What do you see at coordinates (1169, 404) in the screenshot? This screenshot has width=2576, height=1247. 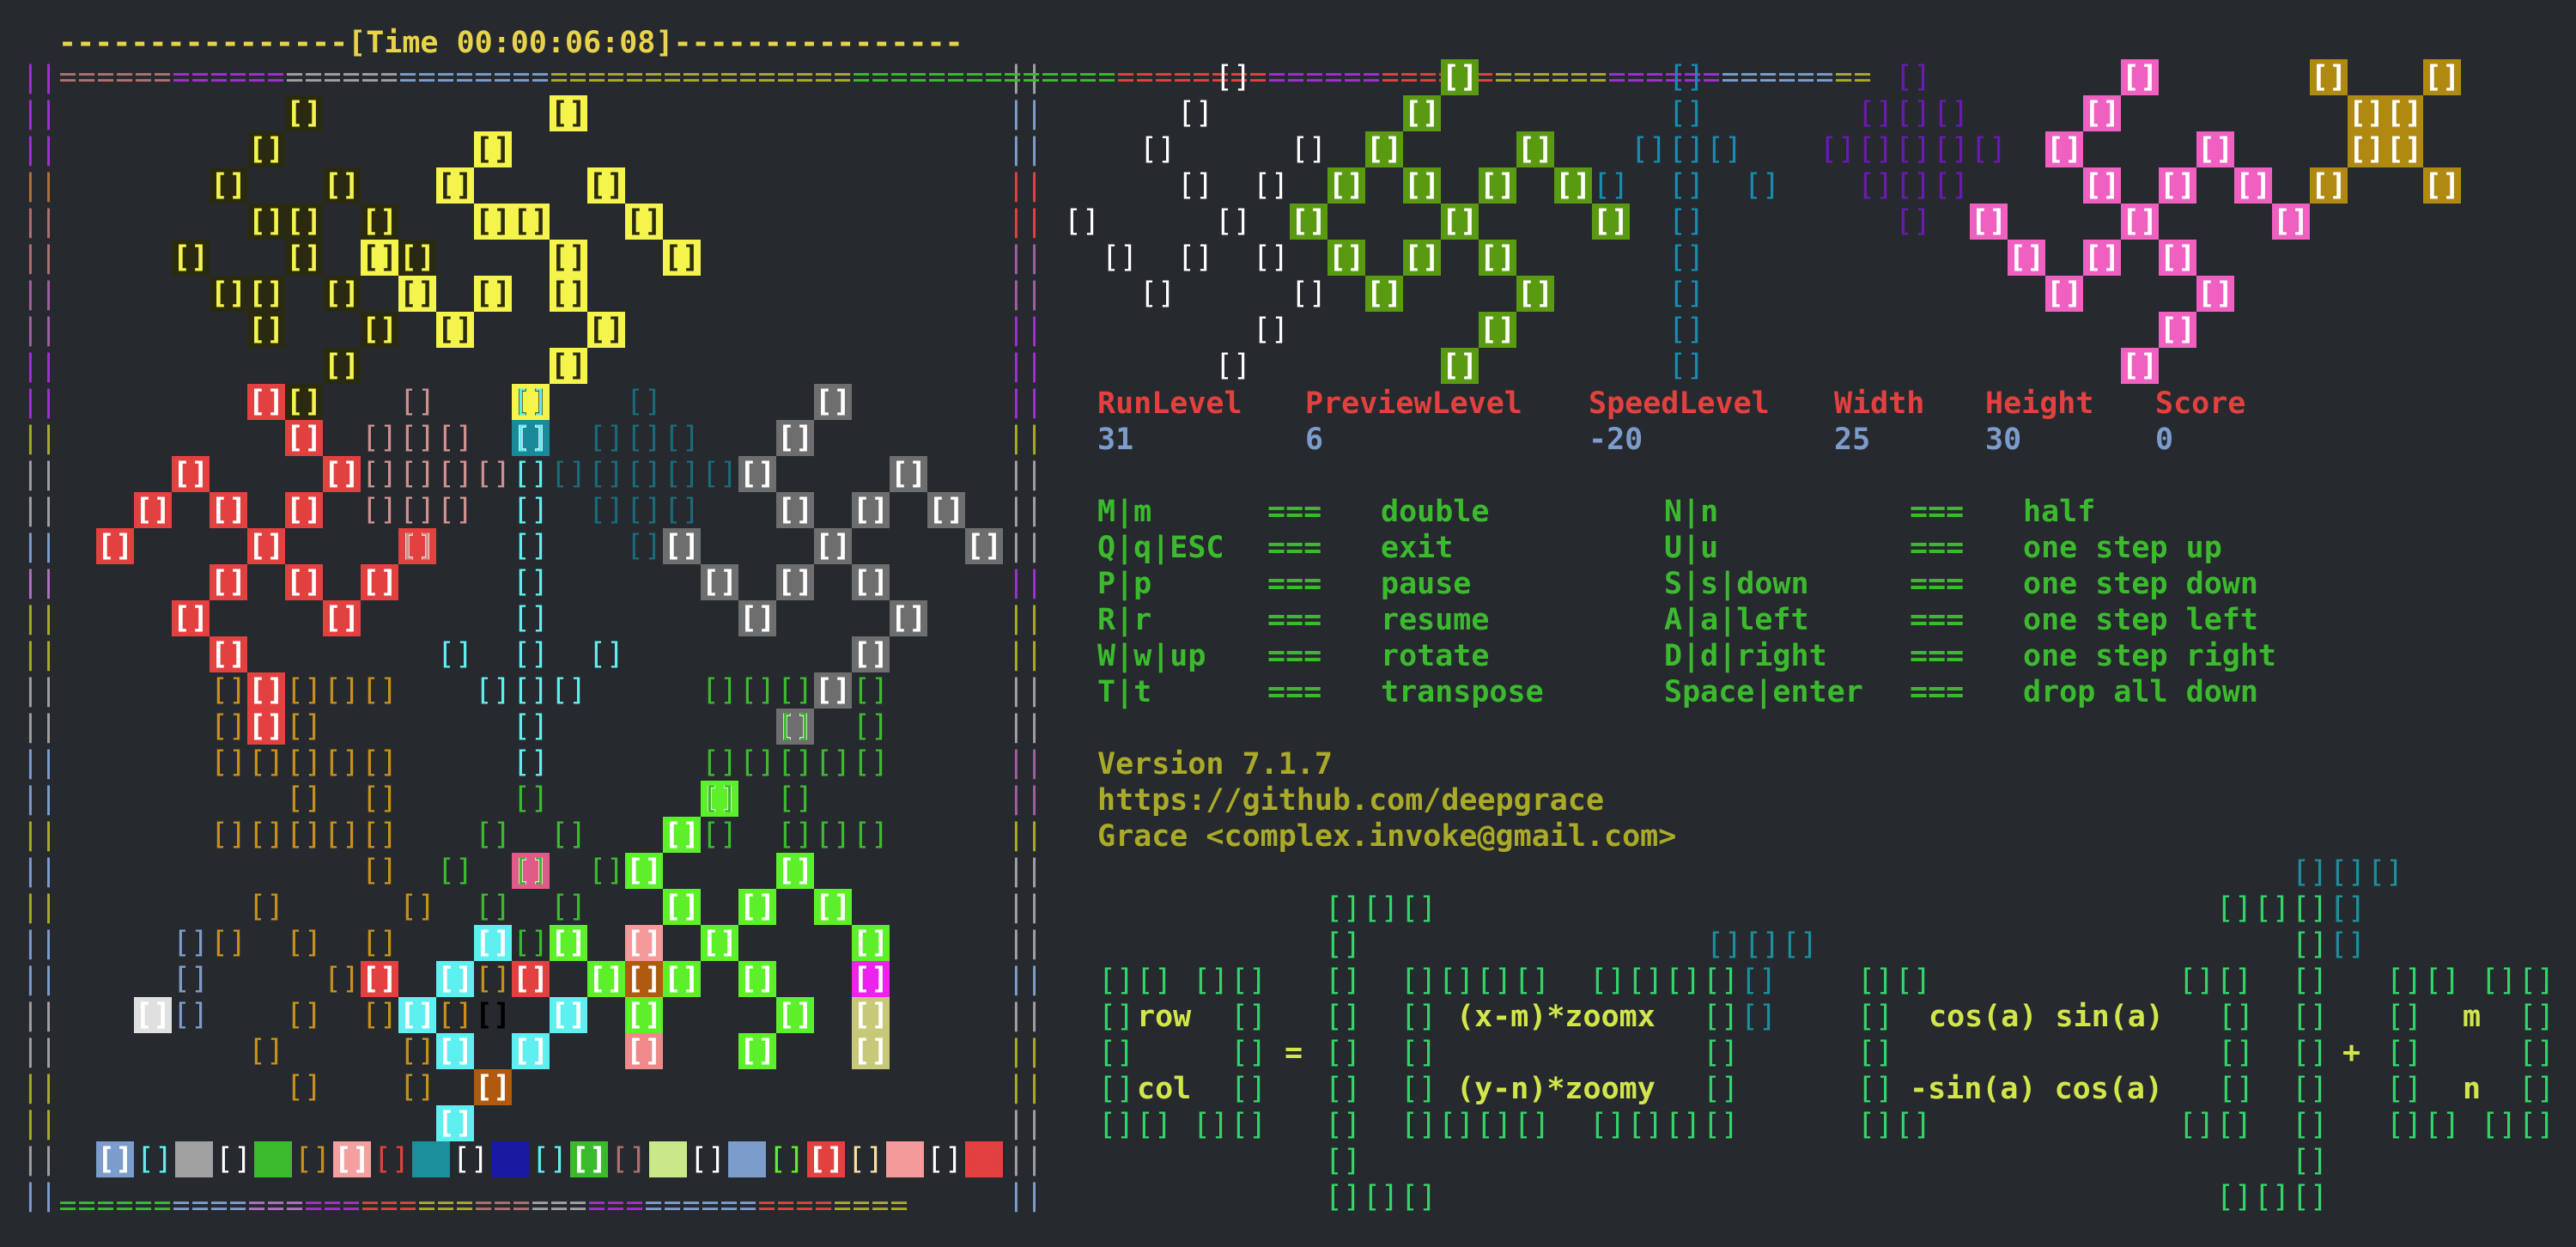 I see `stat-label: RunLevel` at bounding box center [1169, 404].